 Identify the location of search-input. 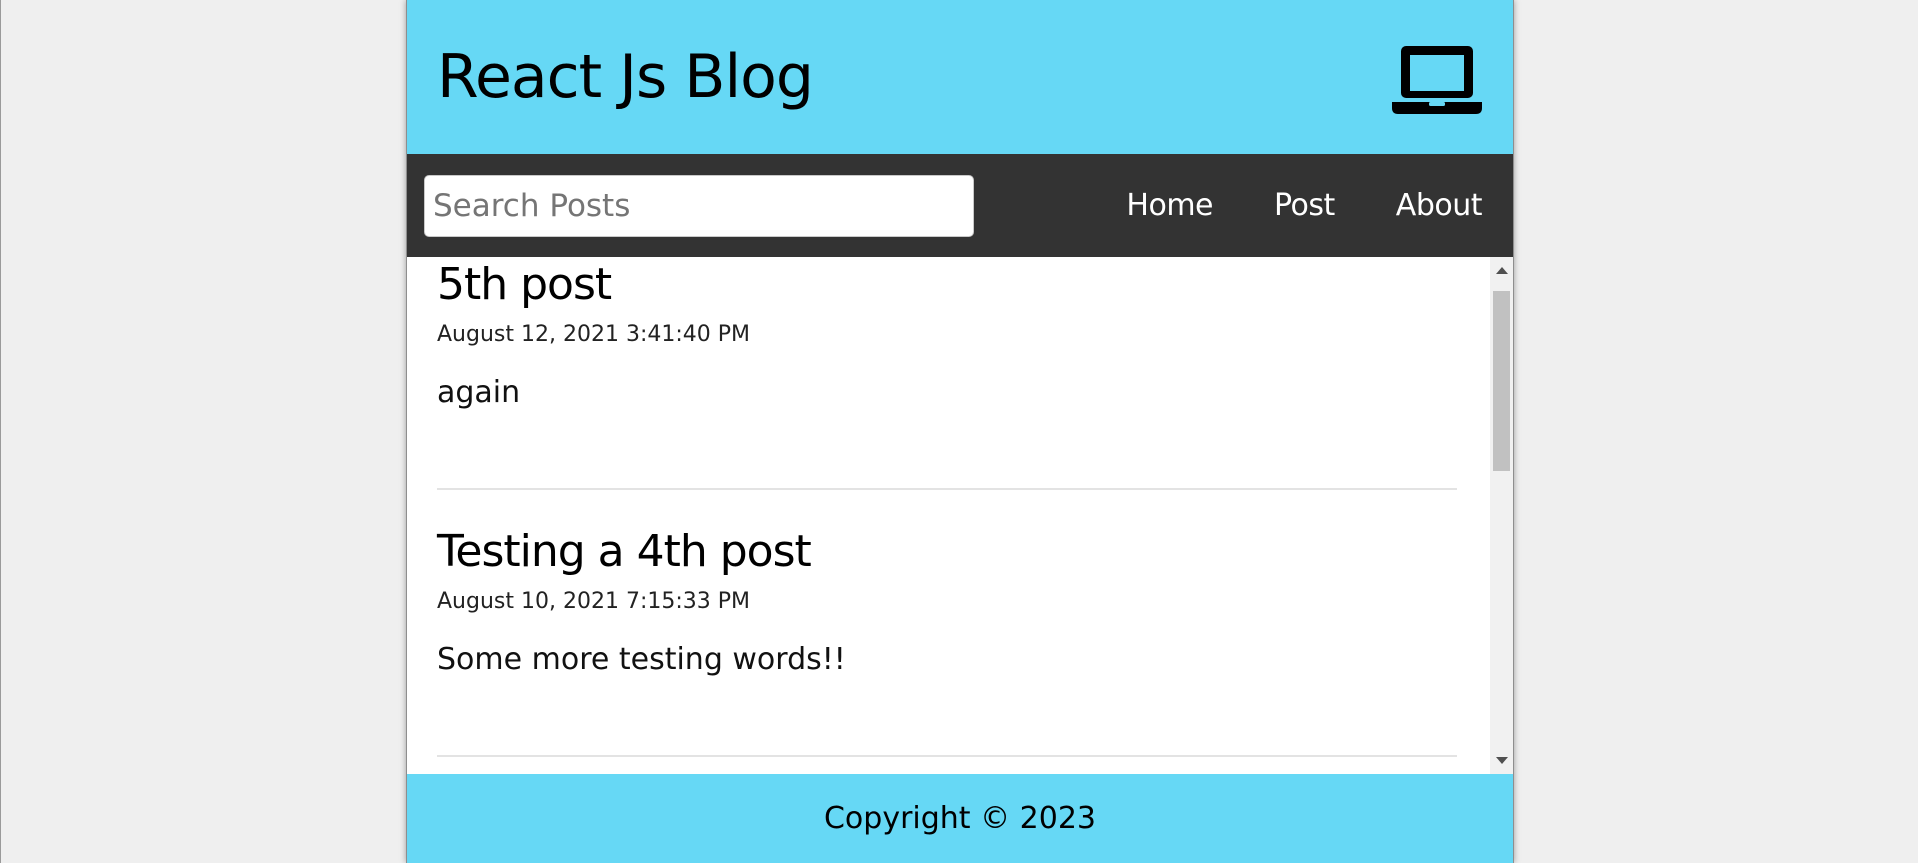
(699, 205).